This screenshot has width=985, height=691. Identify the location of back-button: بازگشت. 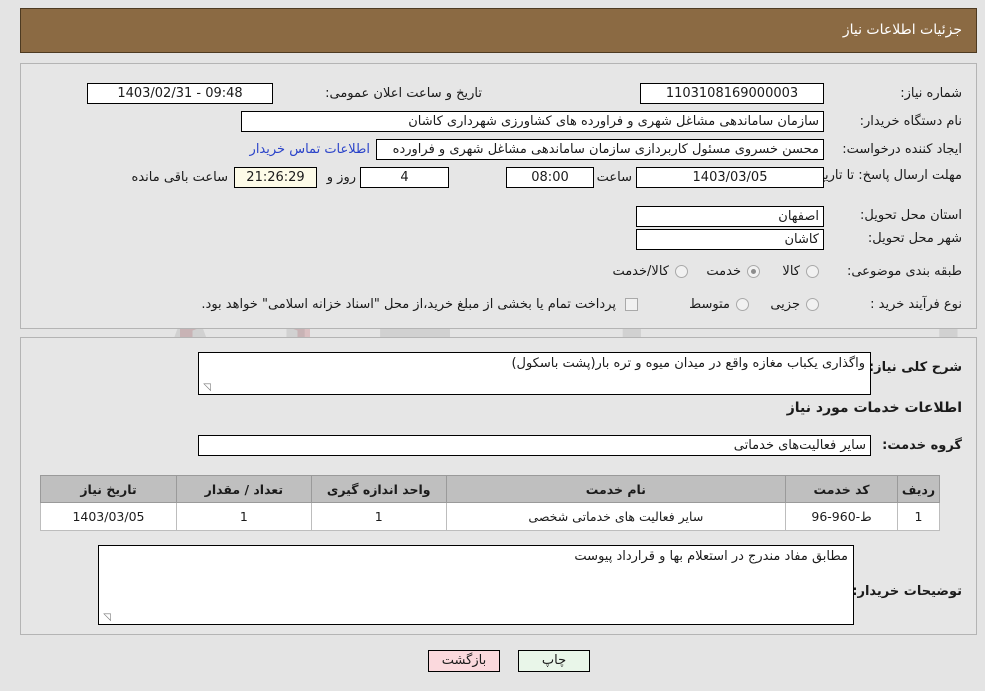
(464, 661).